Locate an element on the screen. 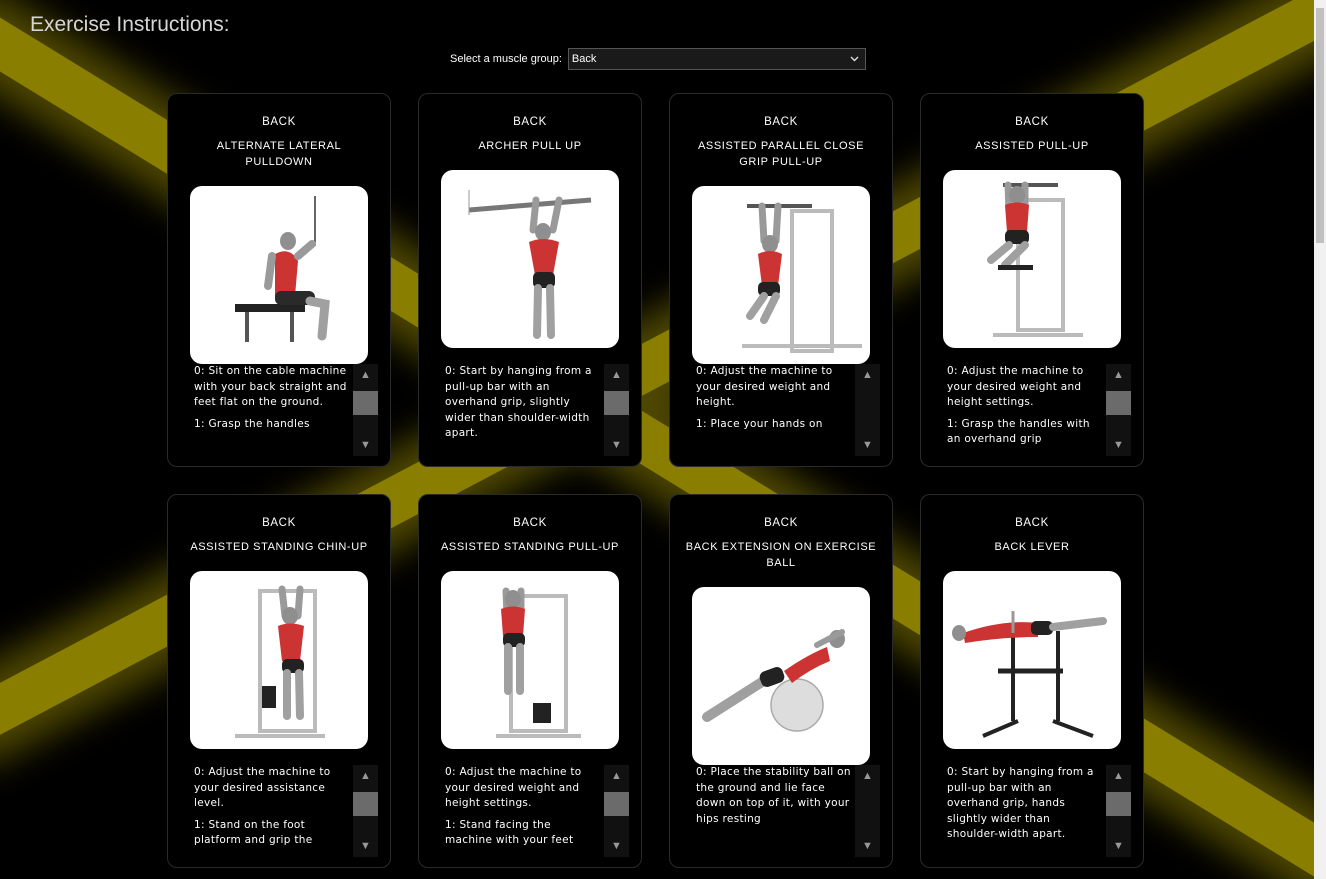  card-exercise-title: ARCHER PULL UP is located at coordinates (530, 146).